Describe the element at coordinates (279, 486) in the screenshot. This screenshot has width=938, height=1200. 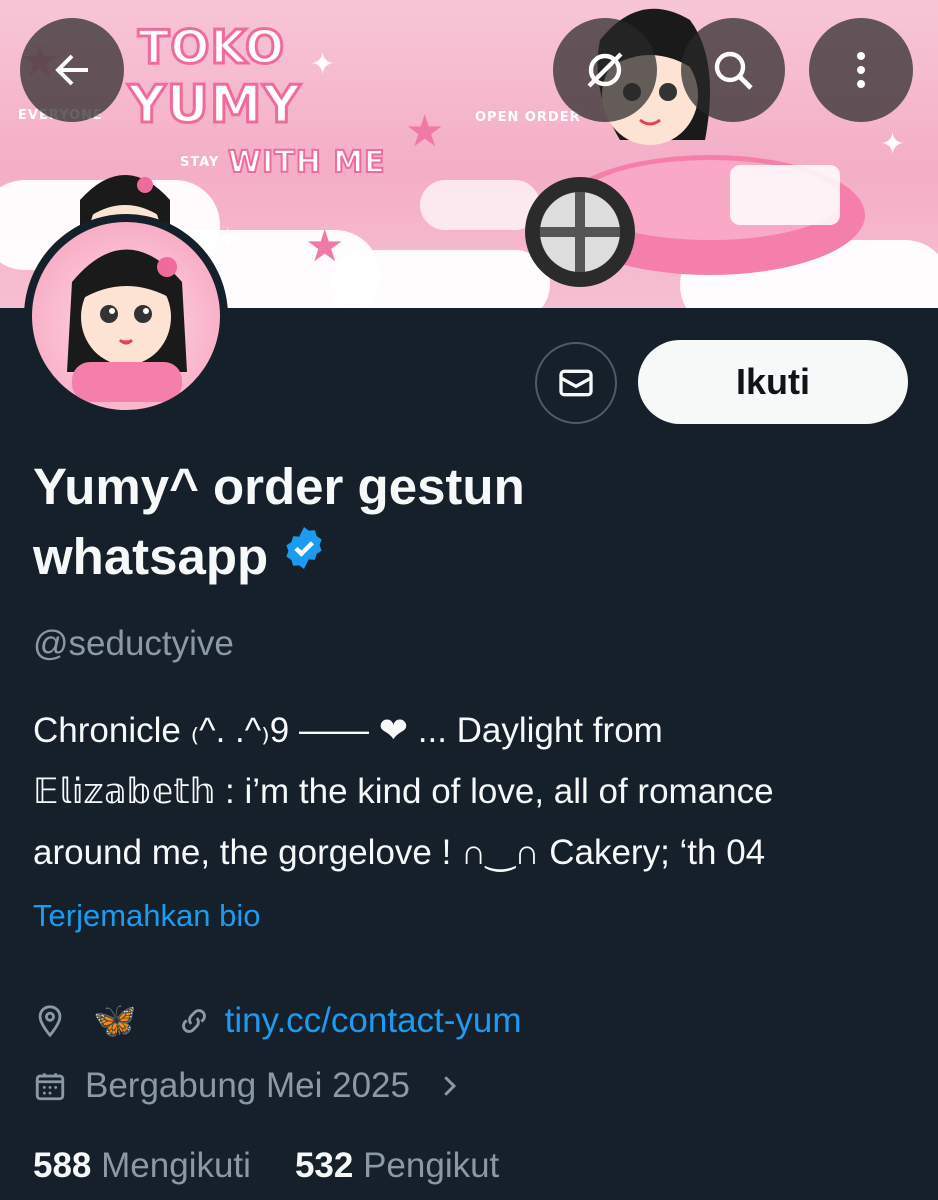
I see `display-name-line1: Yumy^ order gestun` at that location.